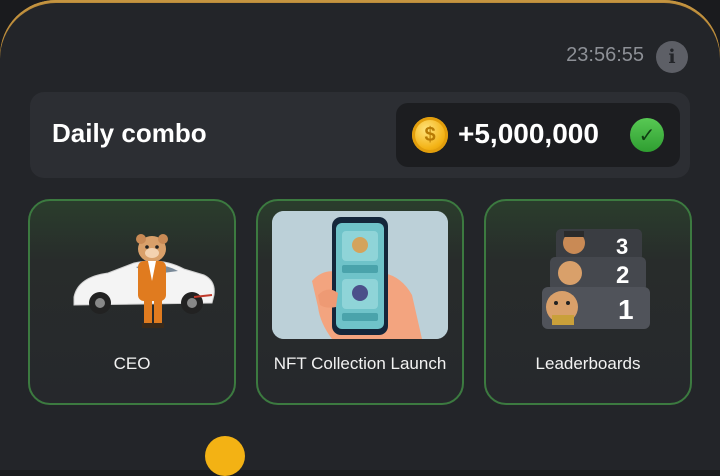  What do you see at coordinates (132, 275) in the screenshot?
I see `hamster-ceo-illustration` at bounding box center [132, 275].